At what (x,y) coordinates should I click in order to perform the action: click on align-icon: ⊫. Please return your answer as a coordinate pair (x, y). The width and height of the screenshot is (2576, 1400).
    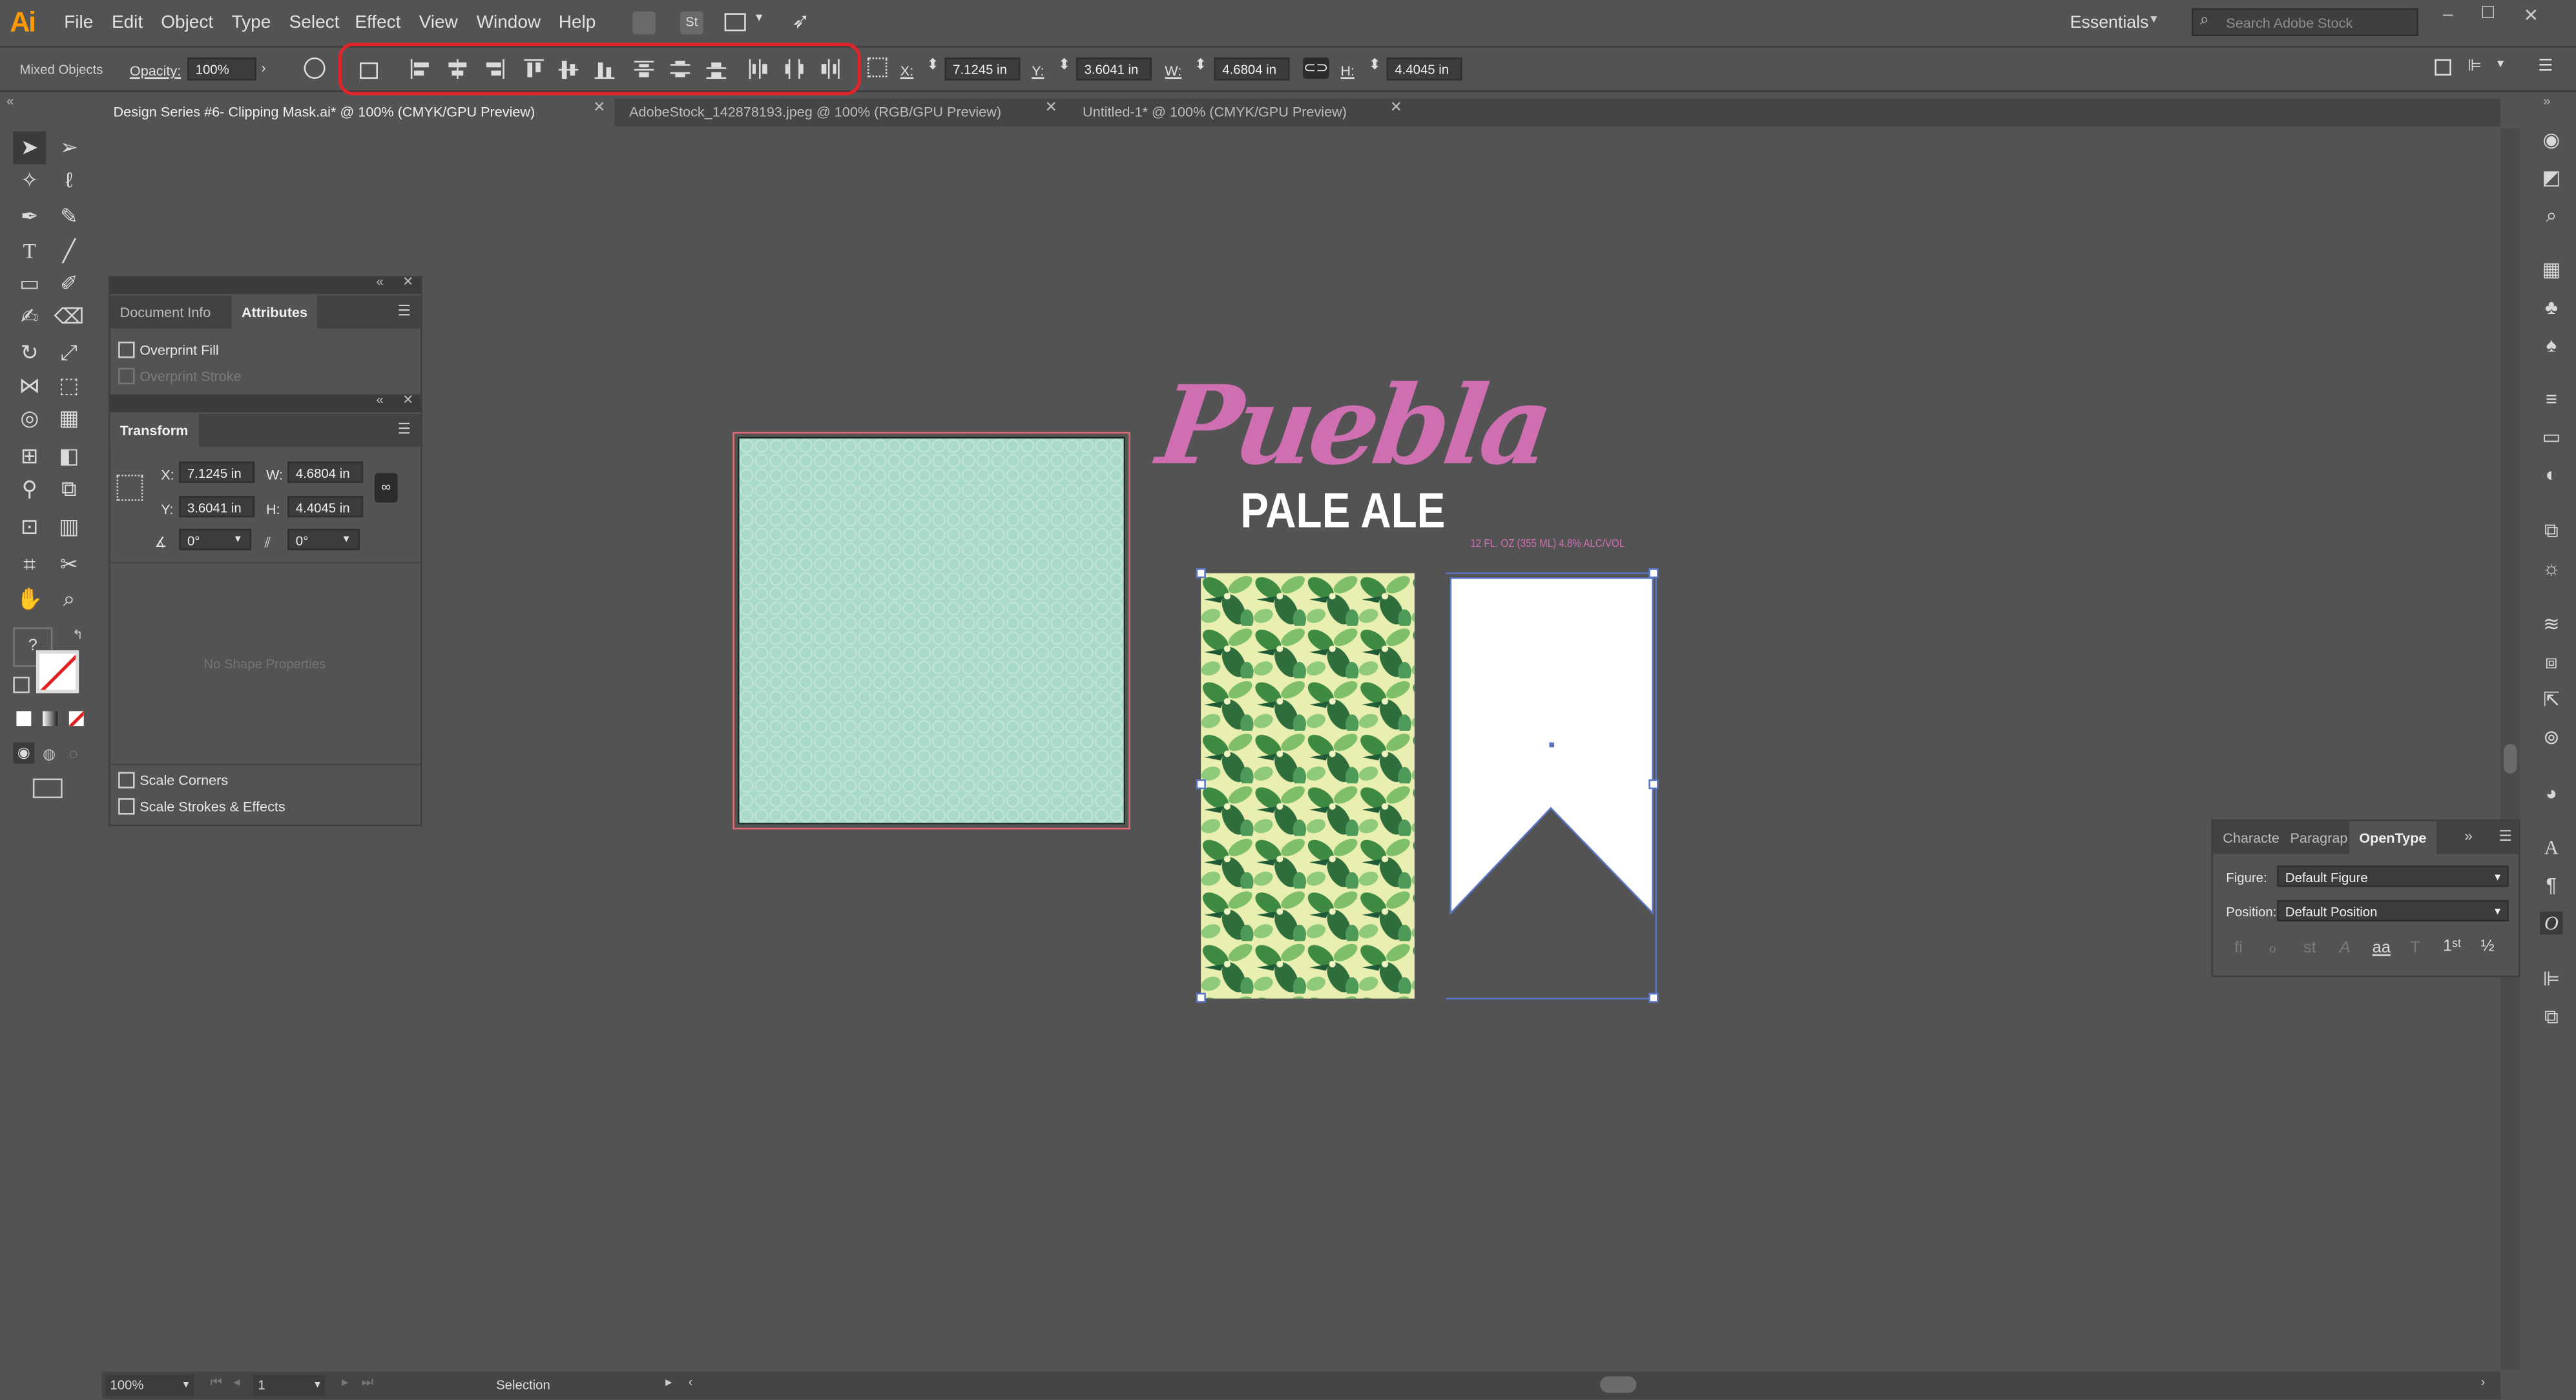
    Looking at the image, I should click on (2551, 979).